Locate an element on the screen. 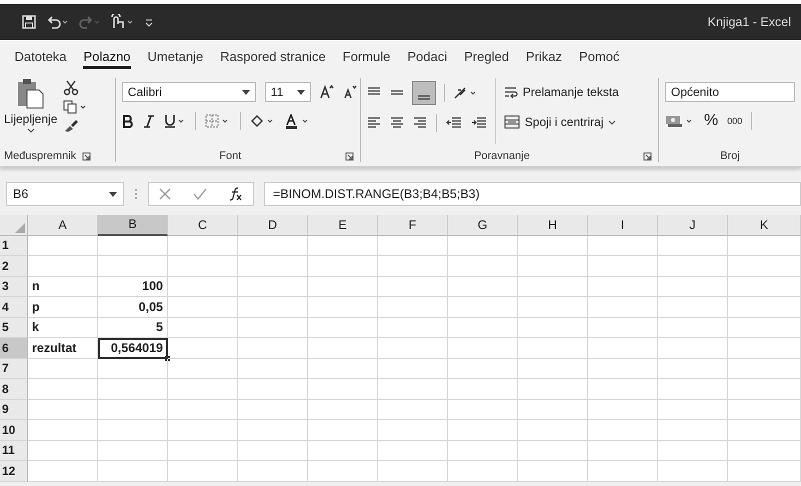 This screenshot has width=801, height=486. undo-icon is located at coordinates (57, 22).